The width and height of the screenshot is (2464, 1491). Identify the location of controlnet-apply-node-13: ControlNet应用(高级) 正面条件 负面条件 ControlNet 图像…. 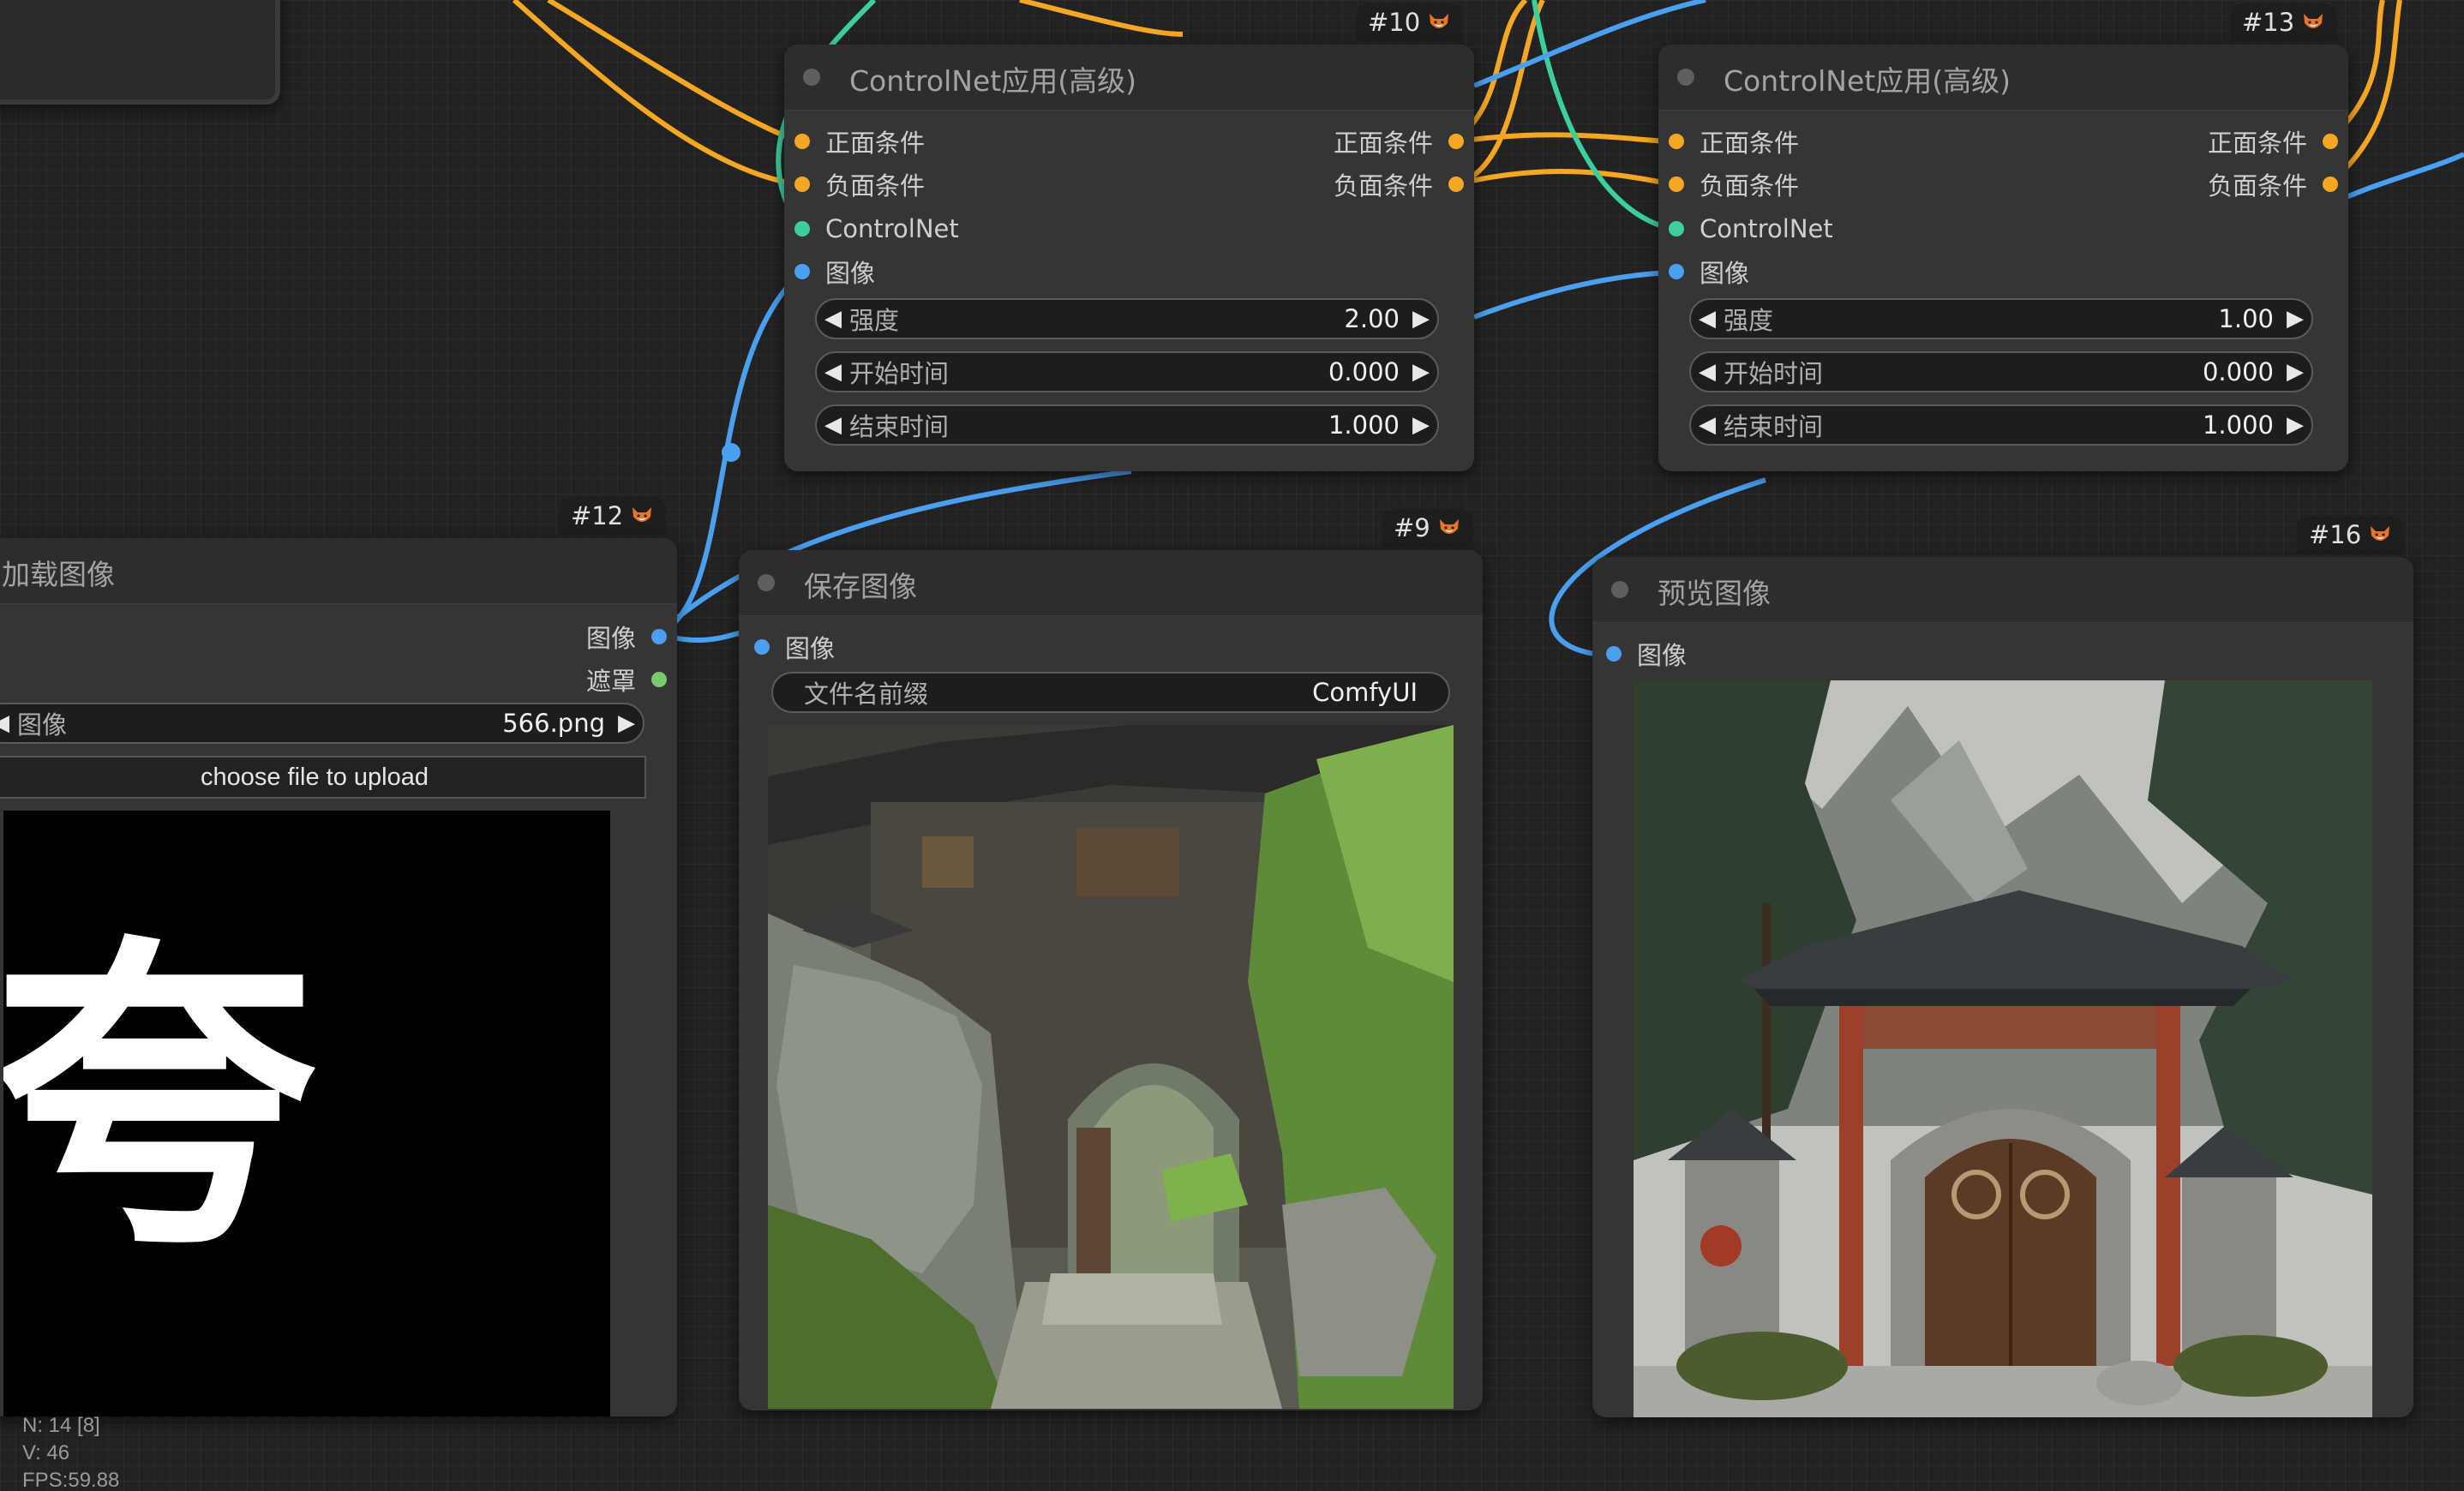
(2003, 258).